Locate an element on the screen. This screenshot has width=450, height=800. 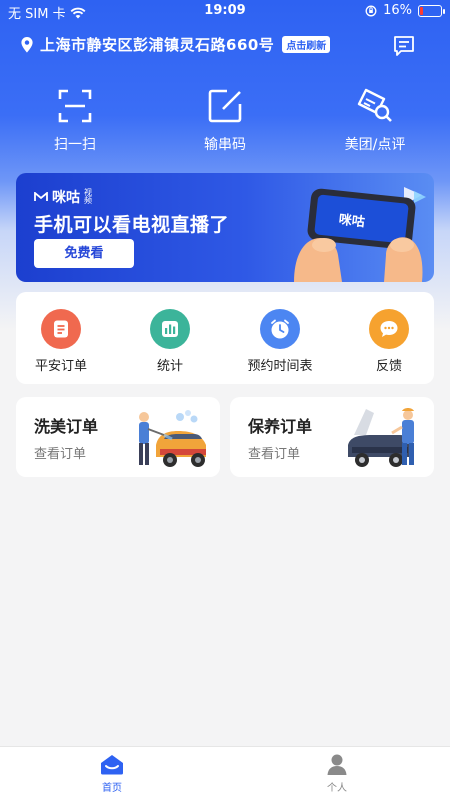
person-icon is located at coordinates (337, 764).